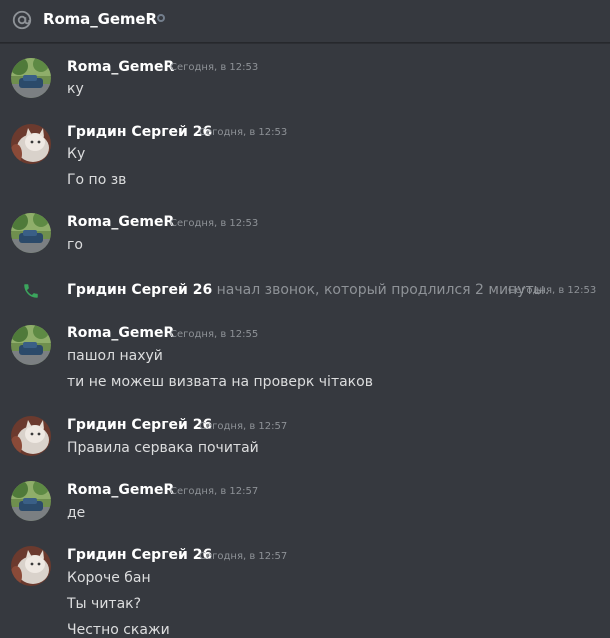  I want to click on at-sign-icon, so click(22, 20).